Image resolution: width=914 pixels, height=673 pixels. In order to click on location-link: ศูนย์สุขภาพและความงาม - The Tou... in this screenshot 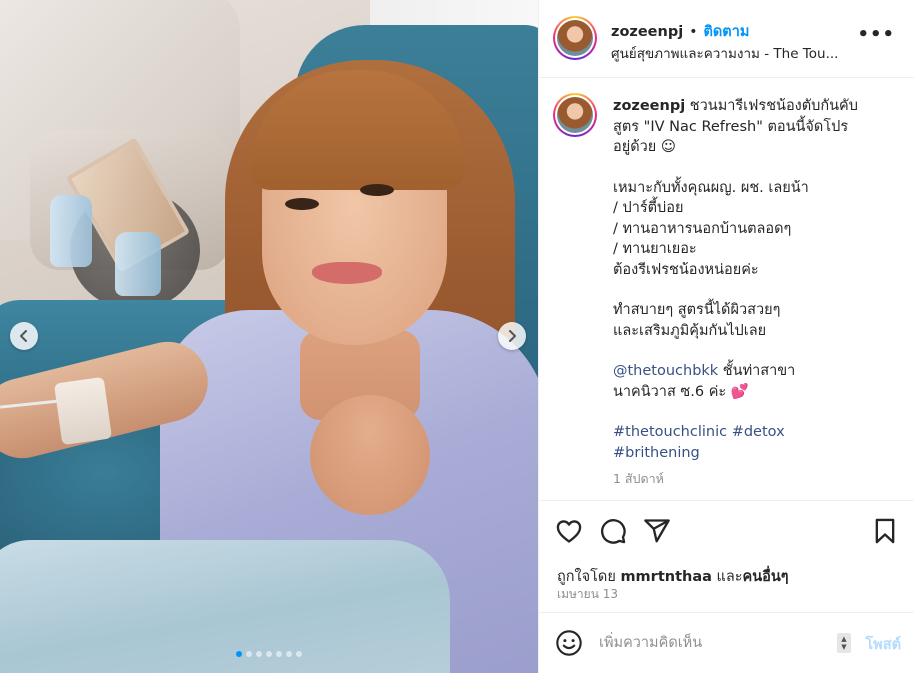, I will do `click(736, 53)`.